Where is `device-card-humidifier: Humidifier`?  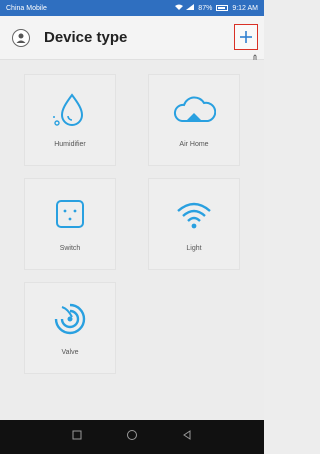
device-card-humidifier: Humidifier is located at coordinates (70, 120).